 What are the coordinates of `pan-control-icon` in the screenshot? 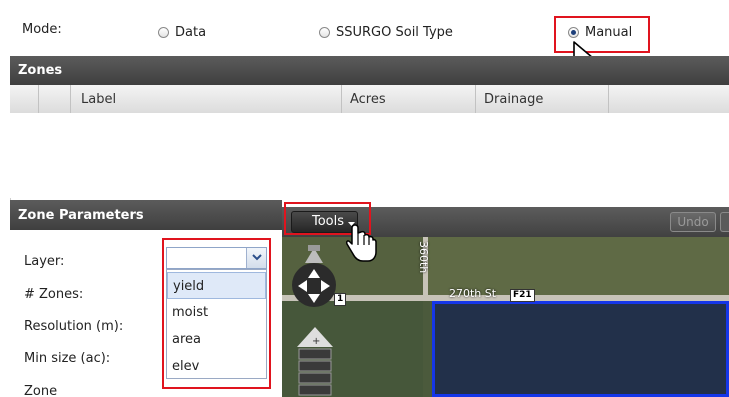 It's located at (314, 281).